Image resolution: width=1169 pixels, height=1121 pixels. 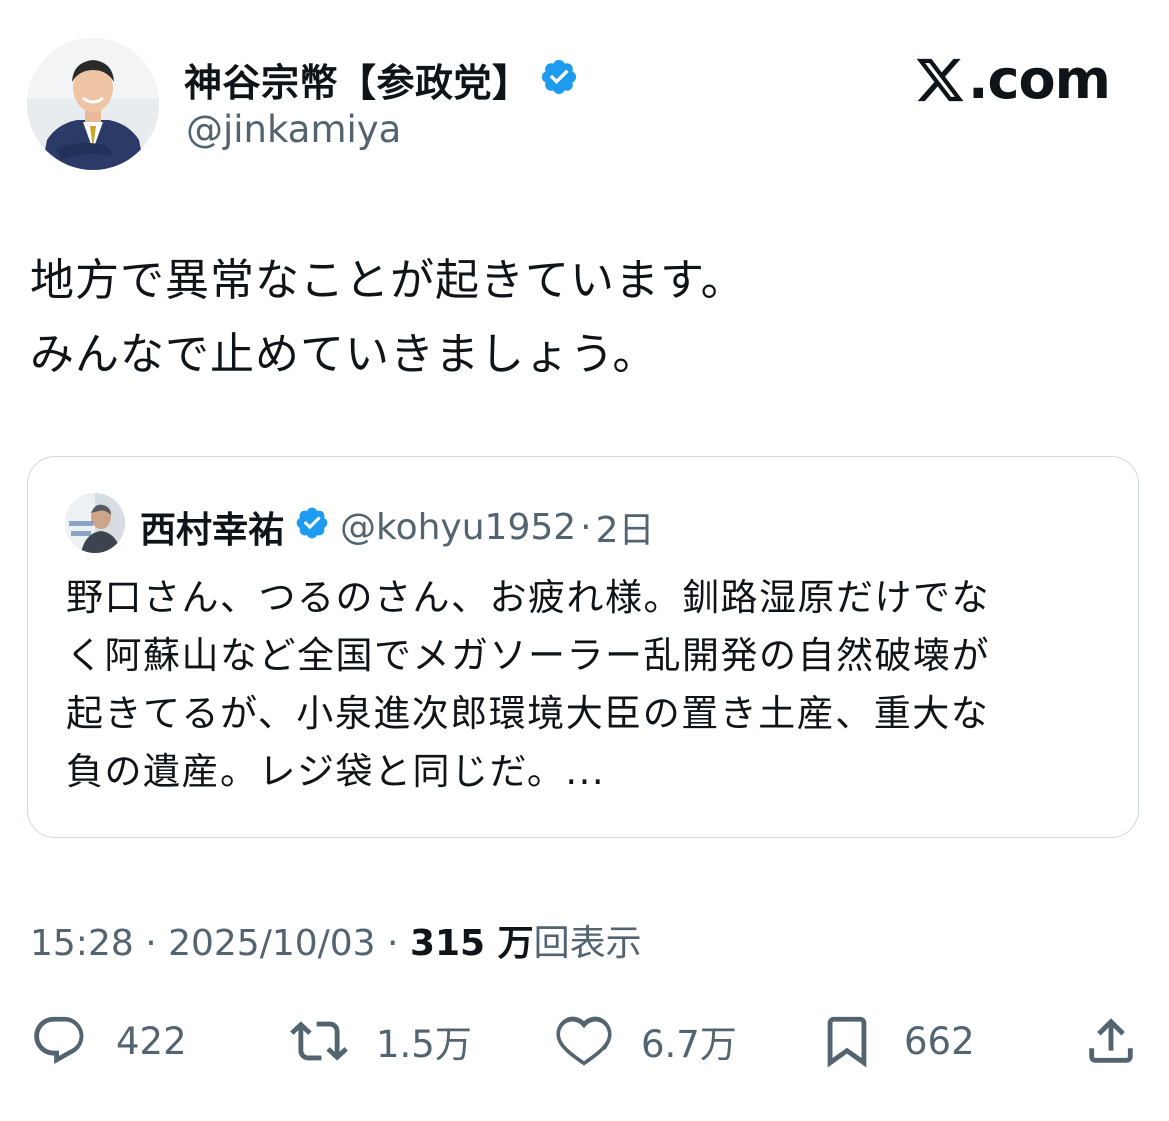 What do you see at coordinates (528, 713) in the screenshot?
I see `quote-line: 起きてるが、小泉進次郎環境大臣の置き土産、重大な` at bounding box center [528, 713].